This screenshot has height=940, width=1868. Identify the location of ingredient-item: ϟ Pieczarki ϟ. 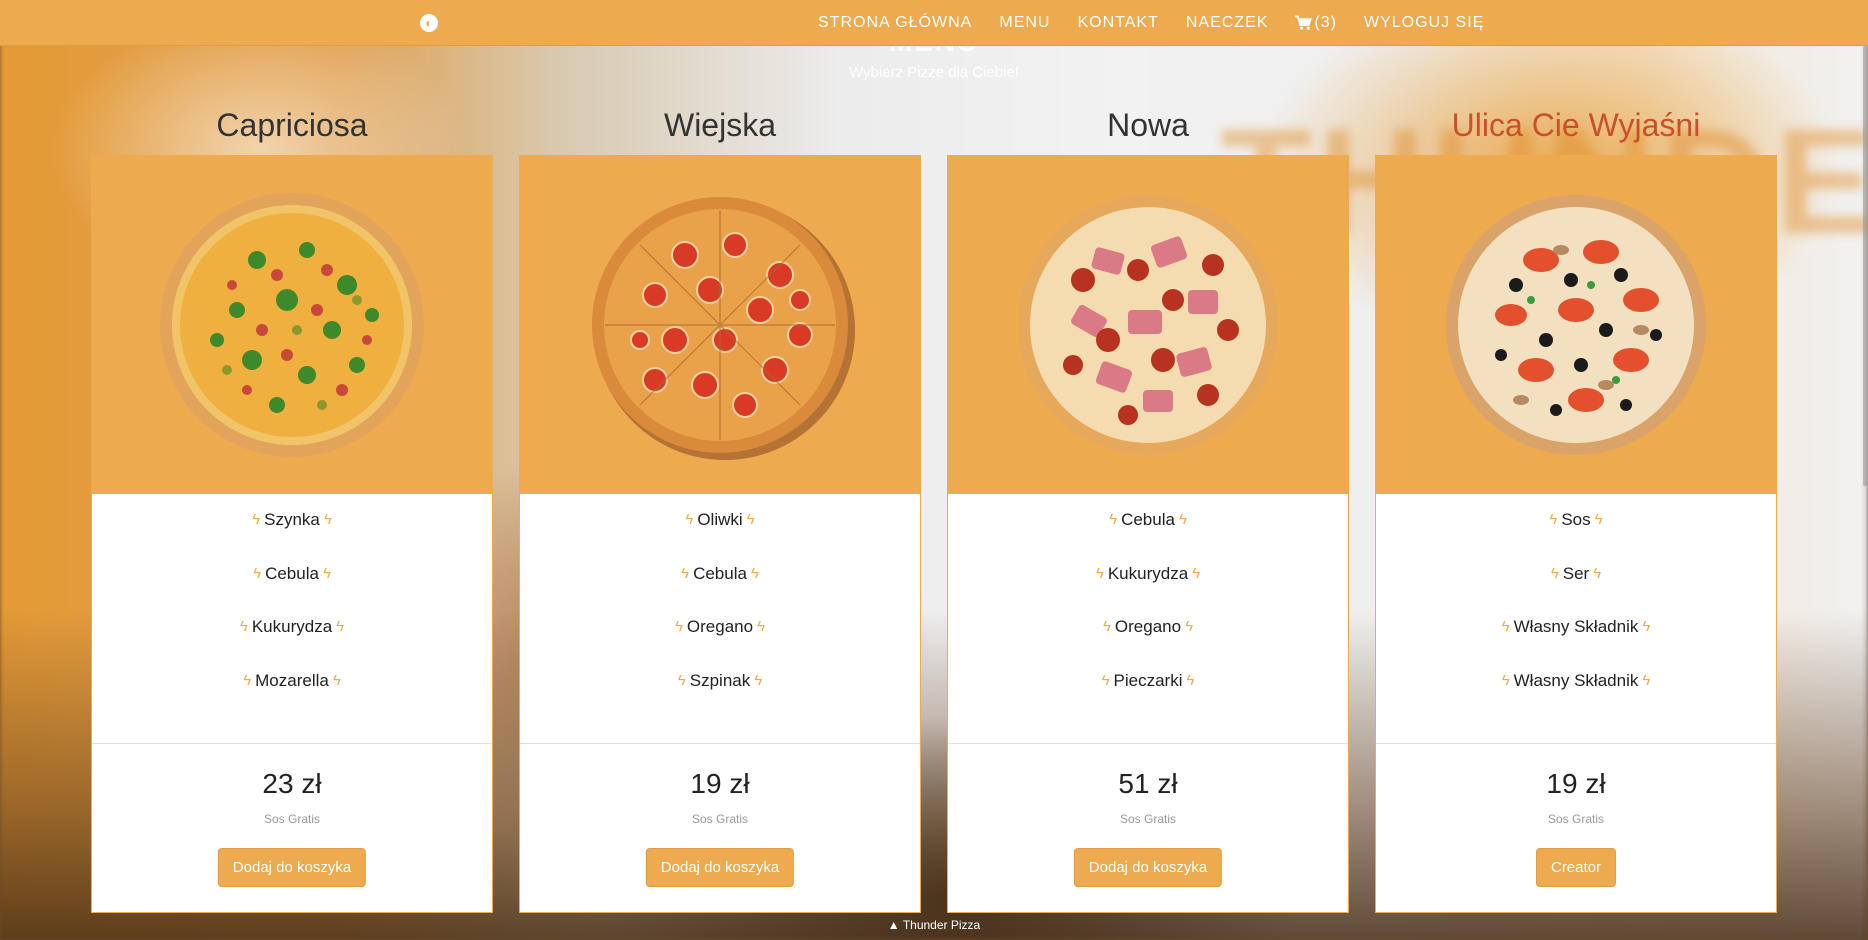
(1148, 680).